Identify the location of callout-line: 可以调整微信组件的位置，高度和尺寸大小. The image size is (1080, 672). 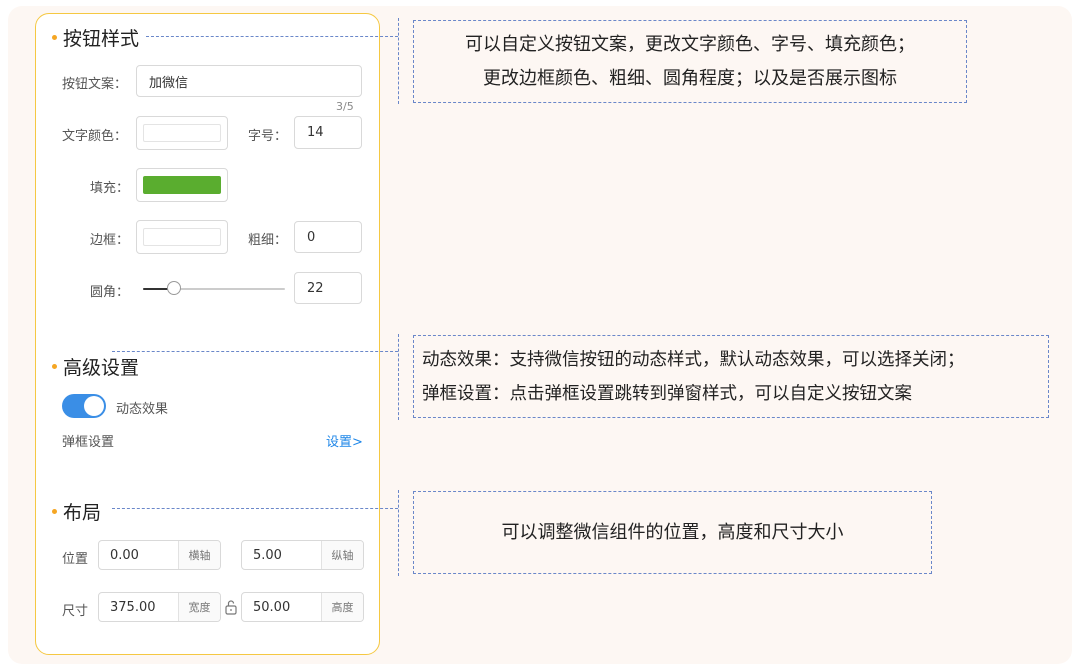
(672, 532).